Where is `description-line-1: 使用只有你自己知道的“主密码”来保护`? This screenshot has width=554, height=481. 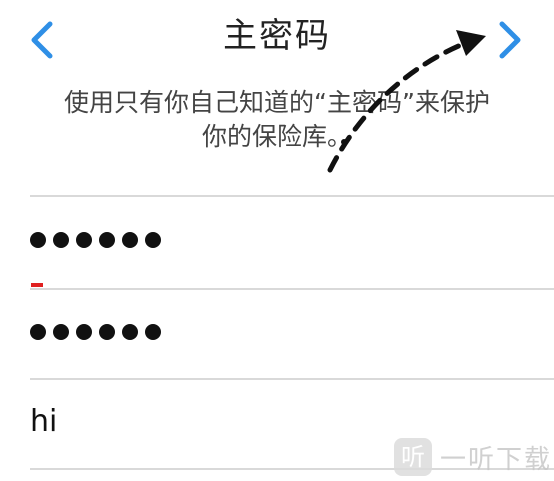
description-line-1: 使用只有你自己知道的“主密码”来保护 is located at coordinates (277, 102).